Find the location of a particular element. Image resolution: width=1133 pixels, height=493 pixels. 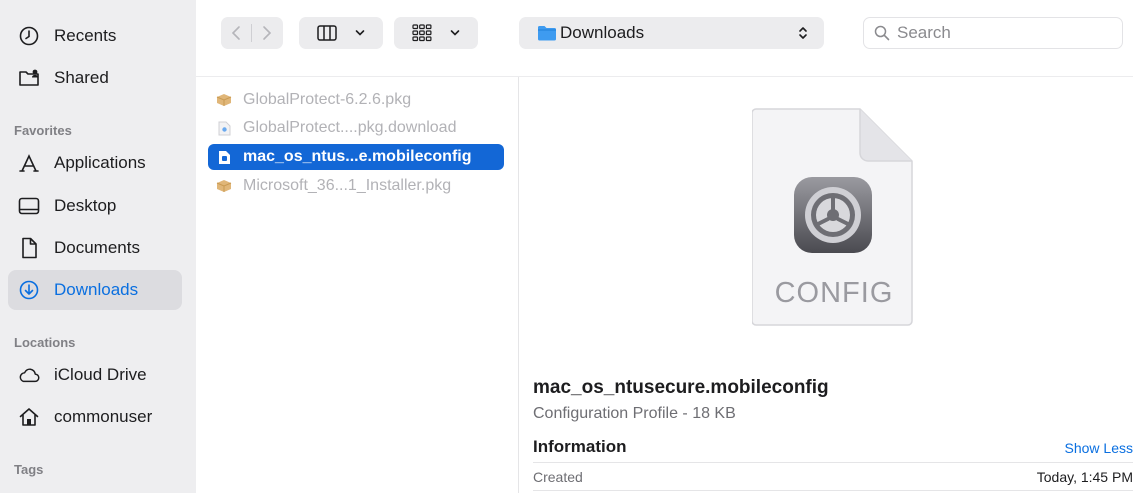

list-item-selected: mac_os_ntus...e.mobileconfig is located at coordinates (356, 157).